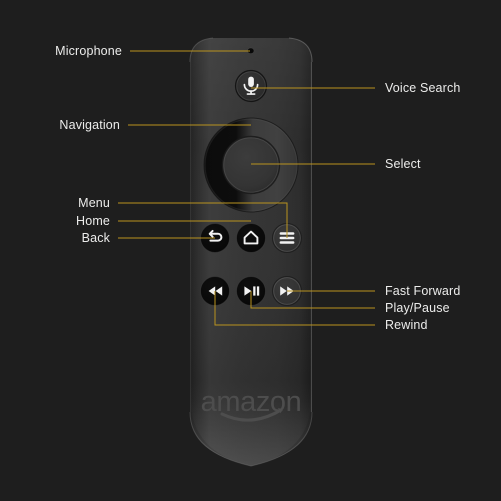 This screenshot has height=501, width=501. What do you see at coordinates (417, 308) in the screenshot?
I see `label-play-pause: Play/Pause` at bounding box center [417, 308].